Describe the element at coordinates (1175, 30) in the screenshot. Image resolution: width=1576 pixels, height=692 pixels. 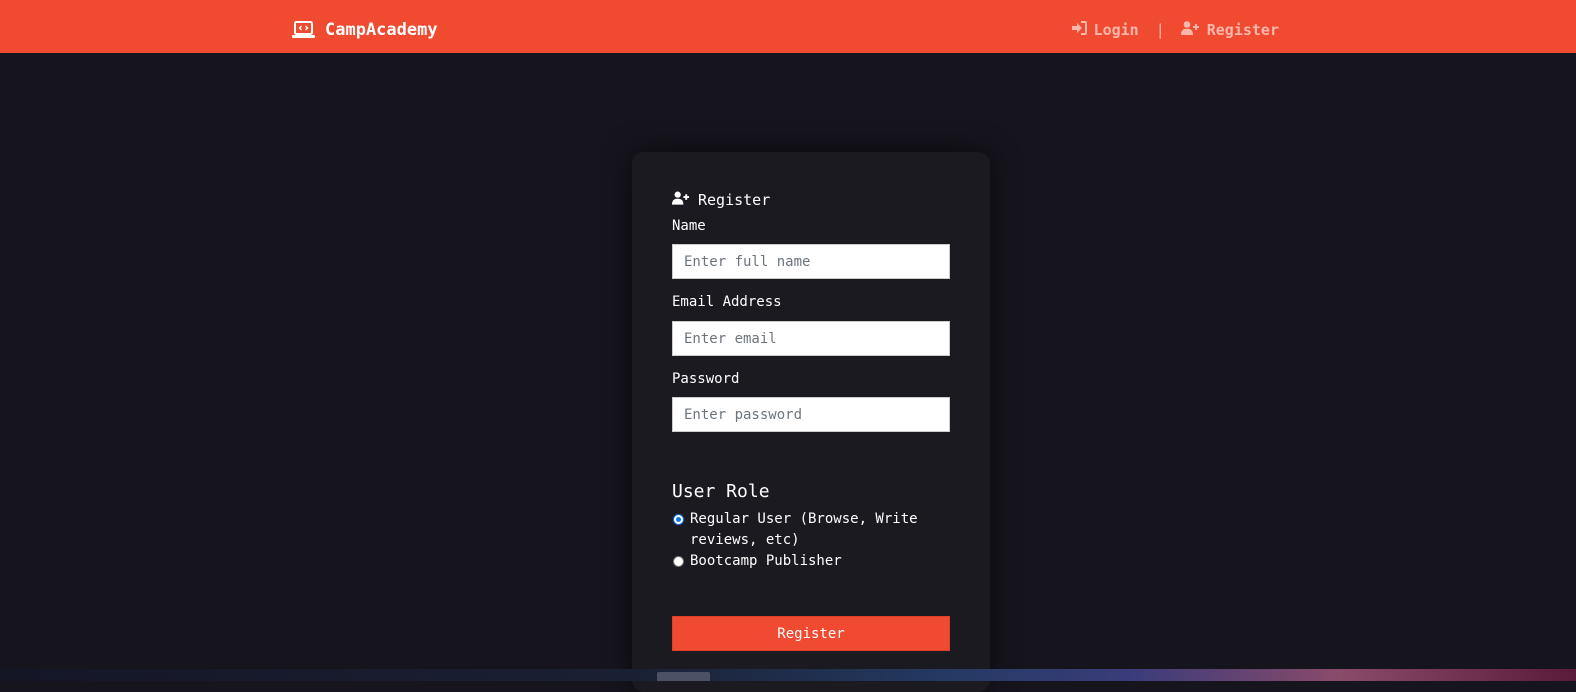
I see `nav-links: Login | Register` at that location.